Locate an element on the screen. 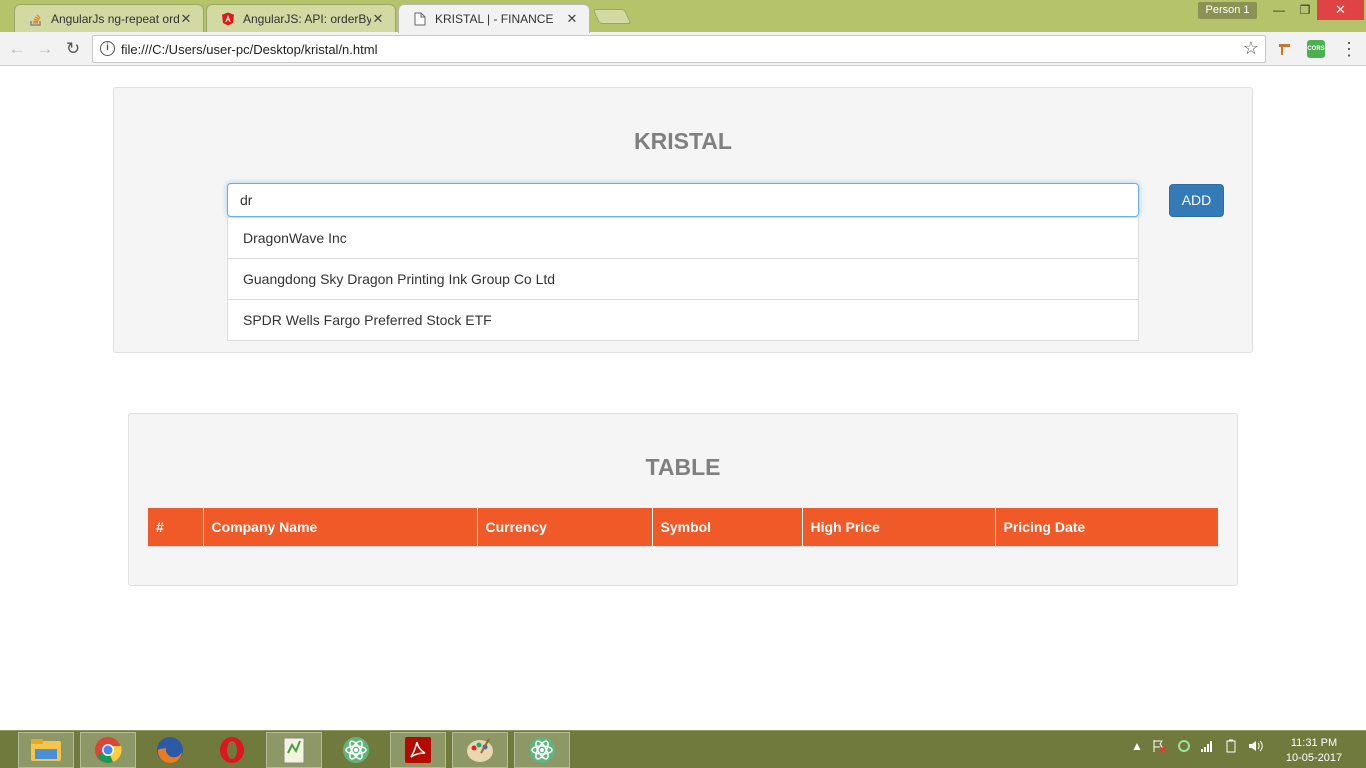  page-title: KRISTAL is located at coordinates (683, 141).